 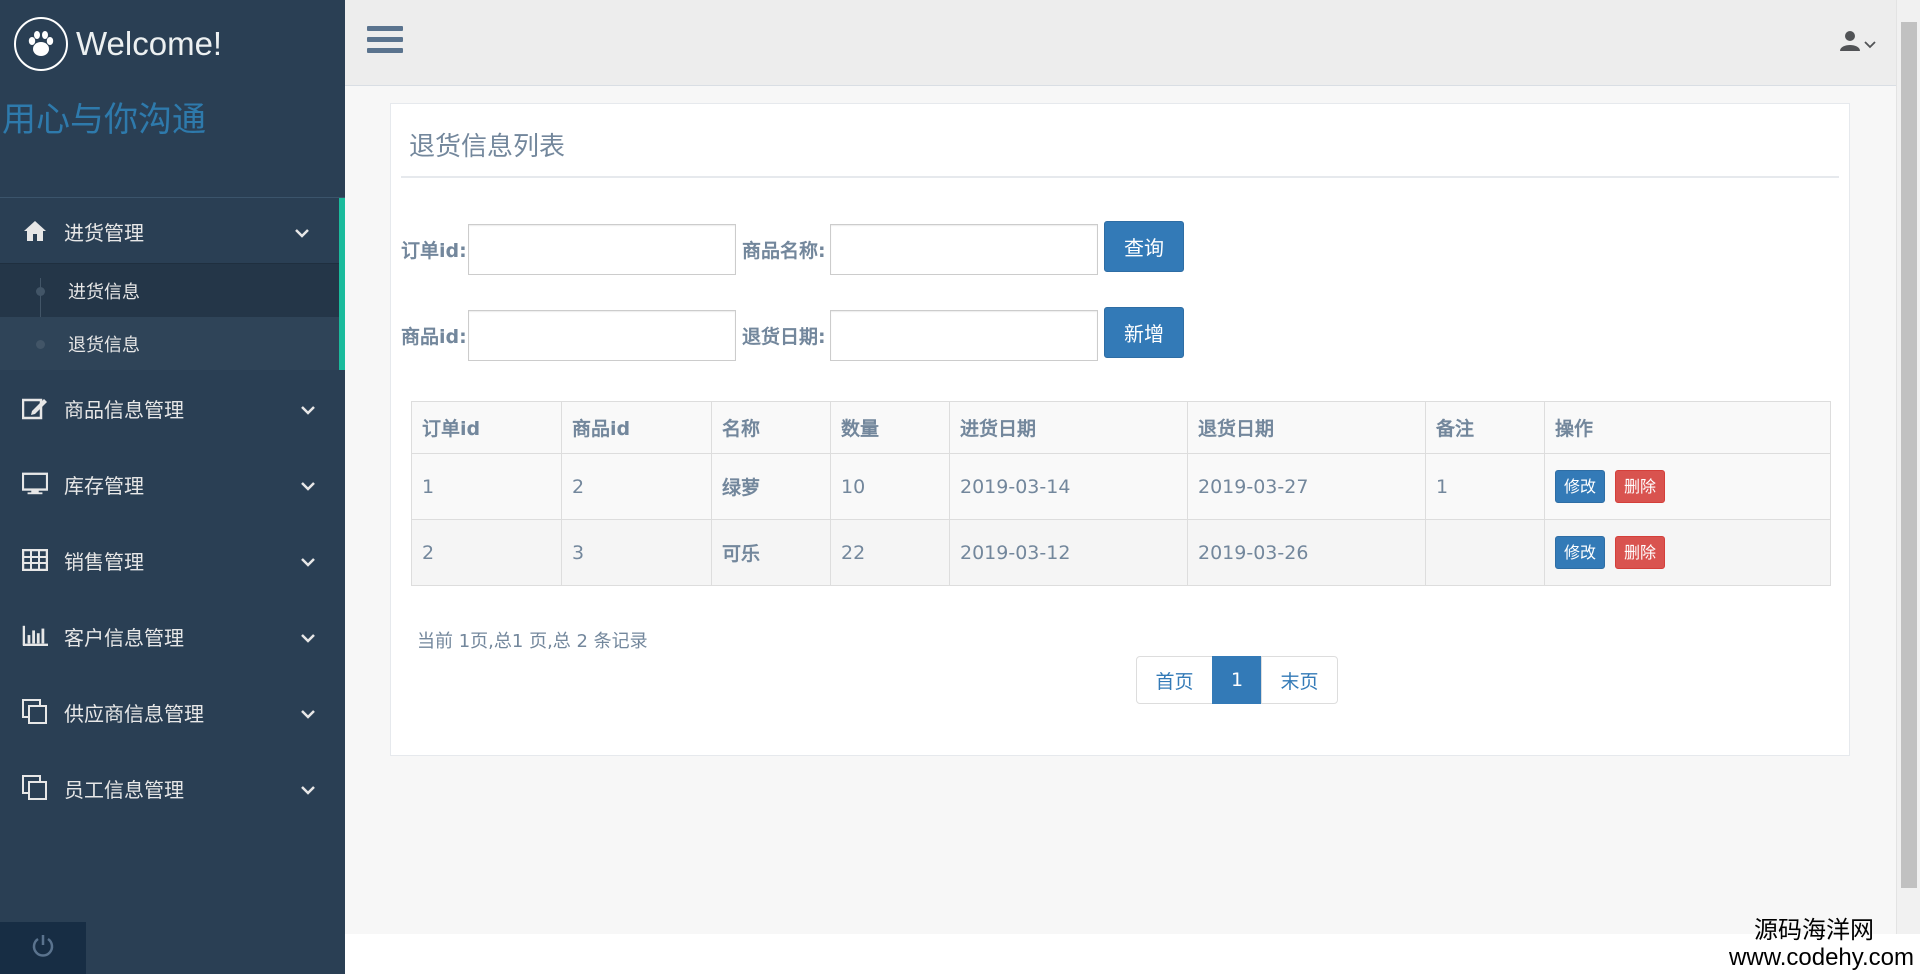 I want to click on col-order-id: 订单id, so click(x=486, y=427).